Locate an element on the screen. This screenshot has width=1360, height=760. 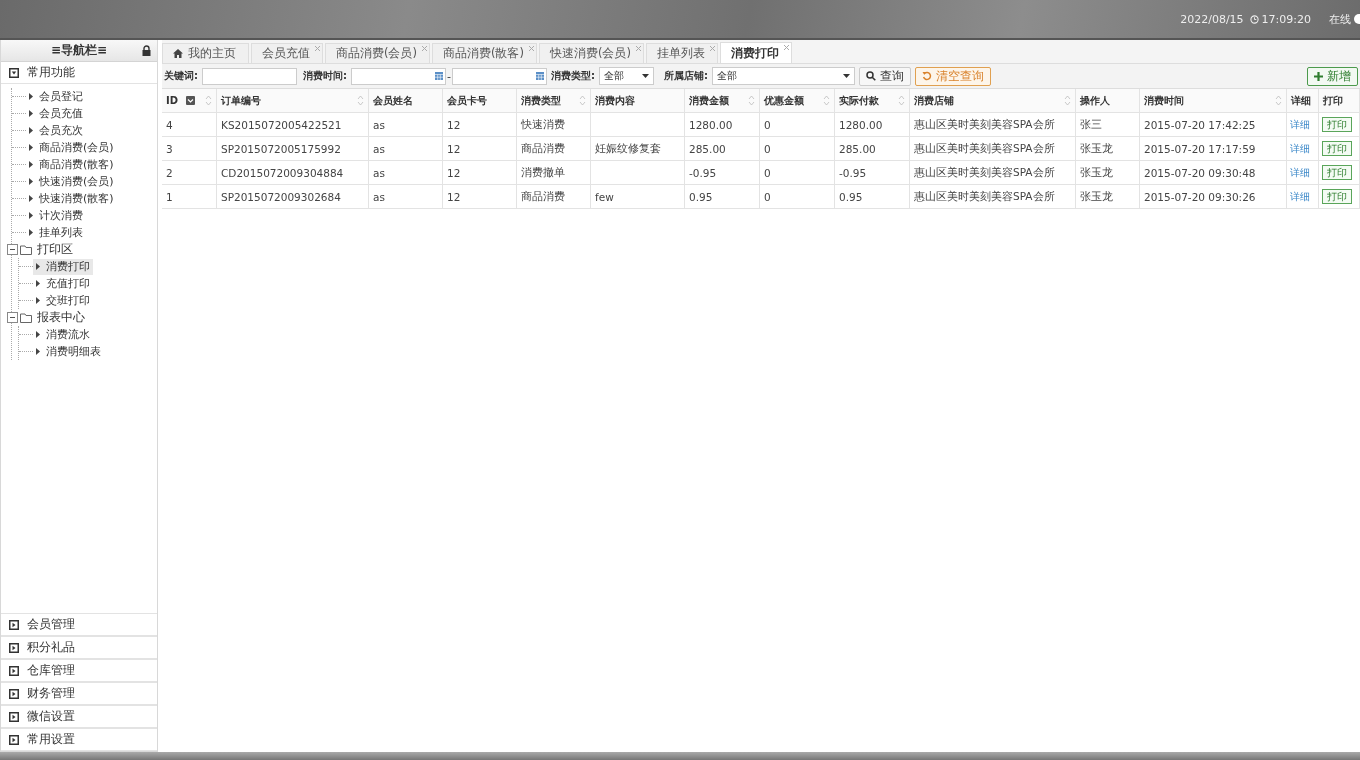
tree-item: 充值打印 is located at coordinates (63, 283).